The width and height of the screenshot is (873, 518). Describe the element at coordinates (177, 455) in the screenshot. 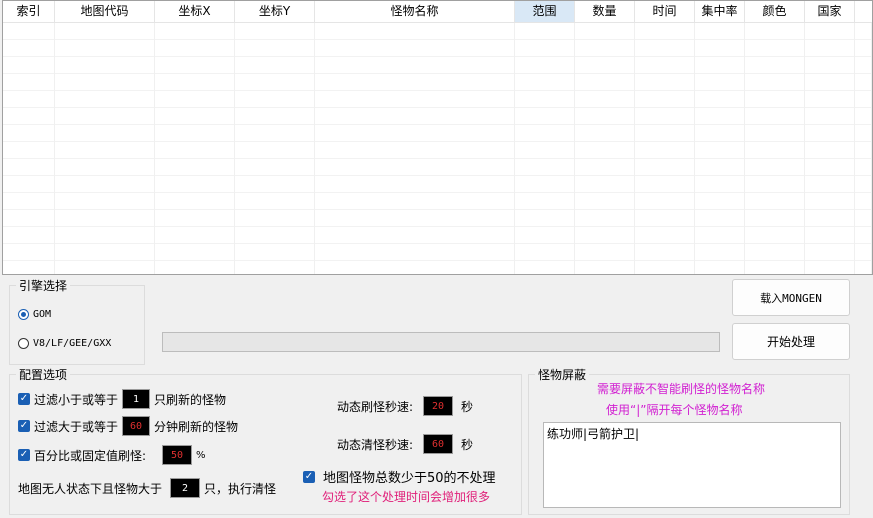

I see `percent-input: 50` at that location.